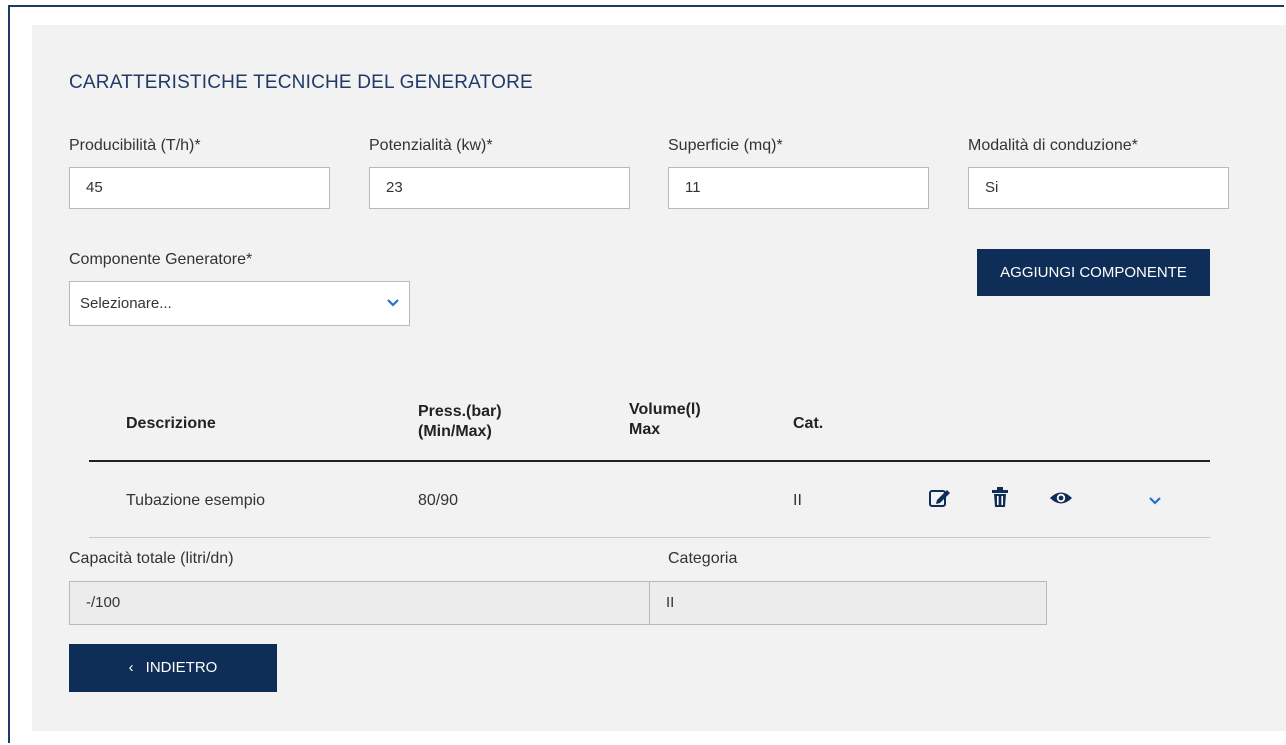 Image resolution: width=1286 pixels, height=745 pixels. What do you see at coordinates (460, 411) in the screenshot?
I see `col-header-press-line1: Press.(bar)` at bounding box center [460, 411].